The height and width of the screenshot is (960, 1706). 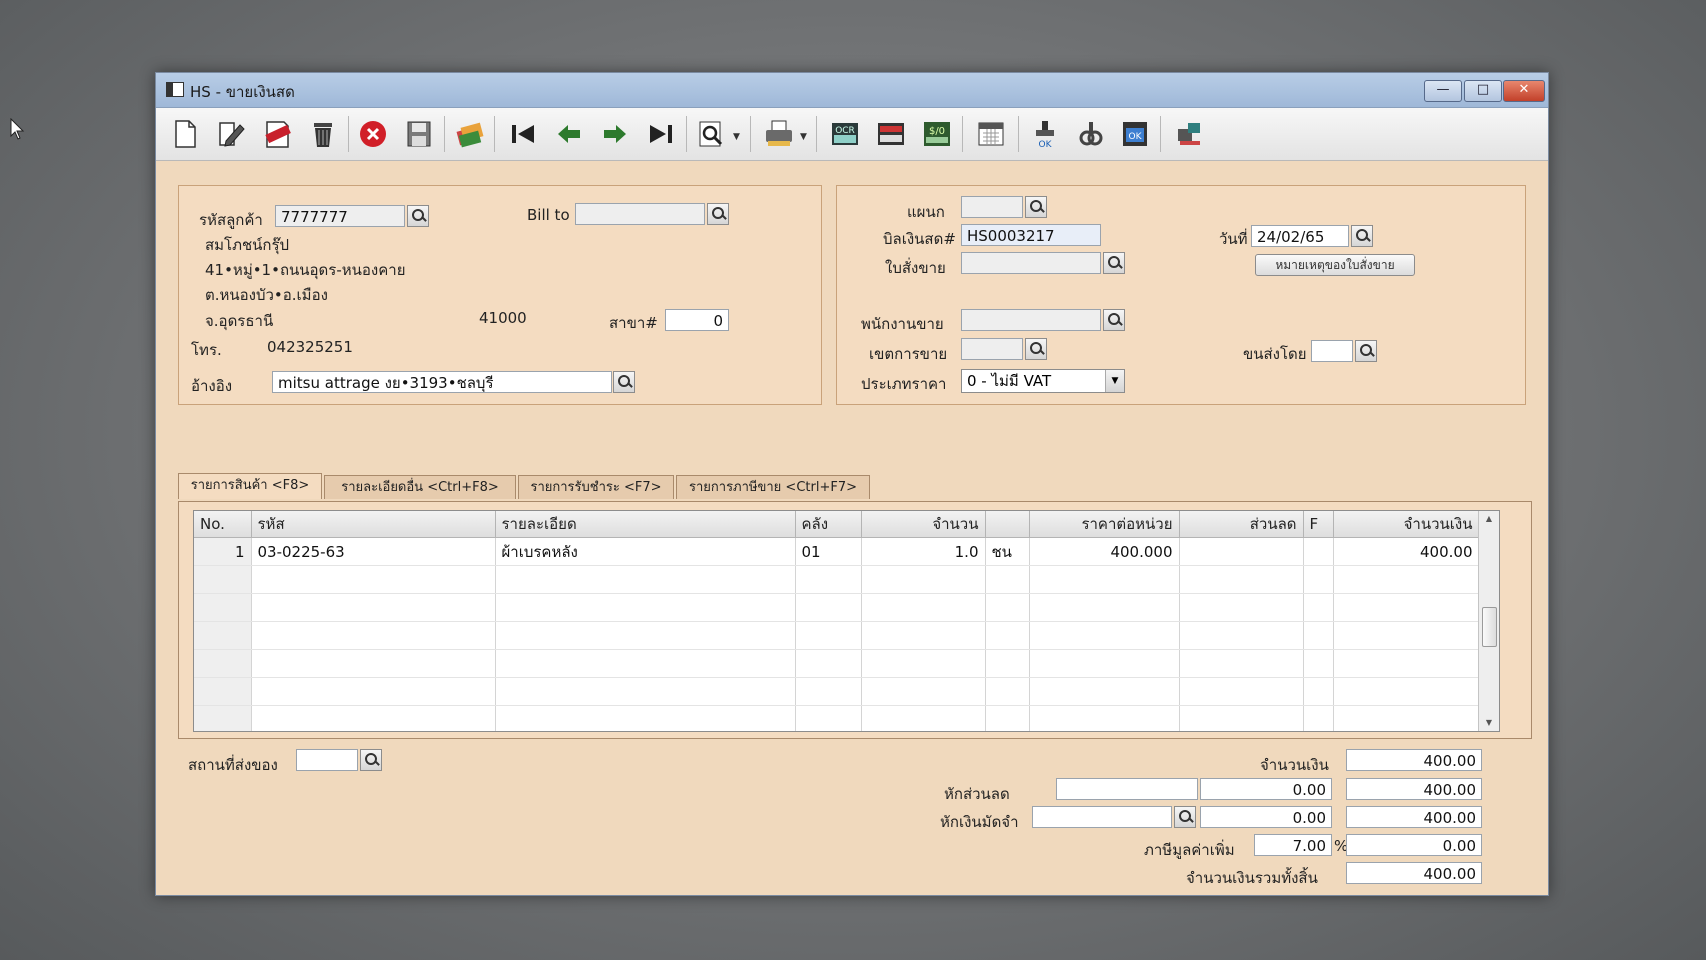 I want to click on save-icon, so click(x=419, y=134).